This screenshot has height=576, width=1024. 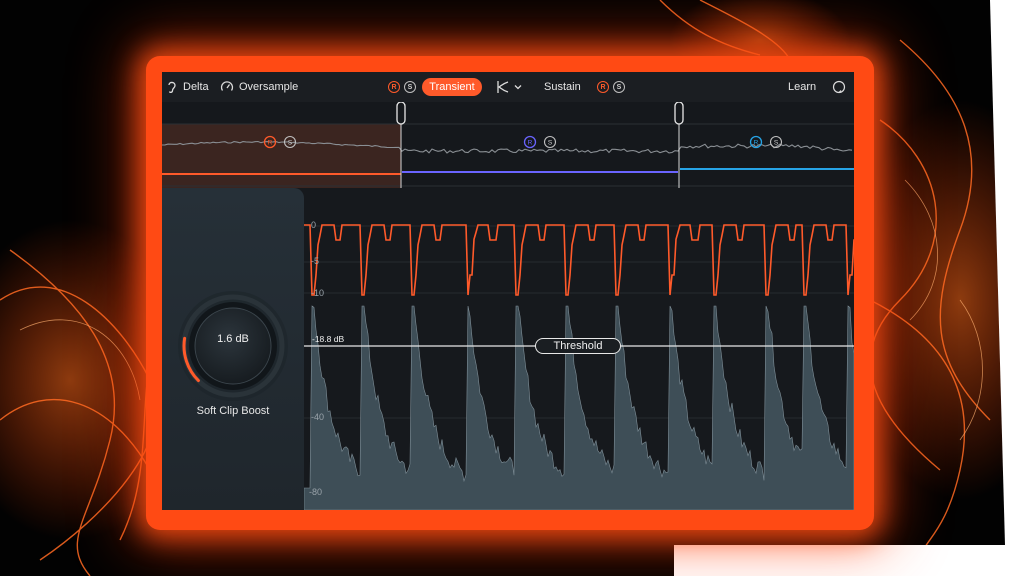 What do you see at coordinates (233, 346) in the screenshot?
I see `soft-clip-knob` at bounding box center [233, 346].